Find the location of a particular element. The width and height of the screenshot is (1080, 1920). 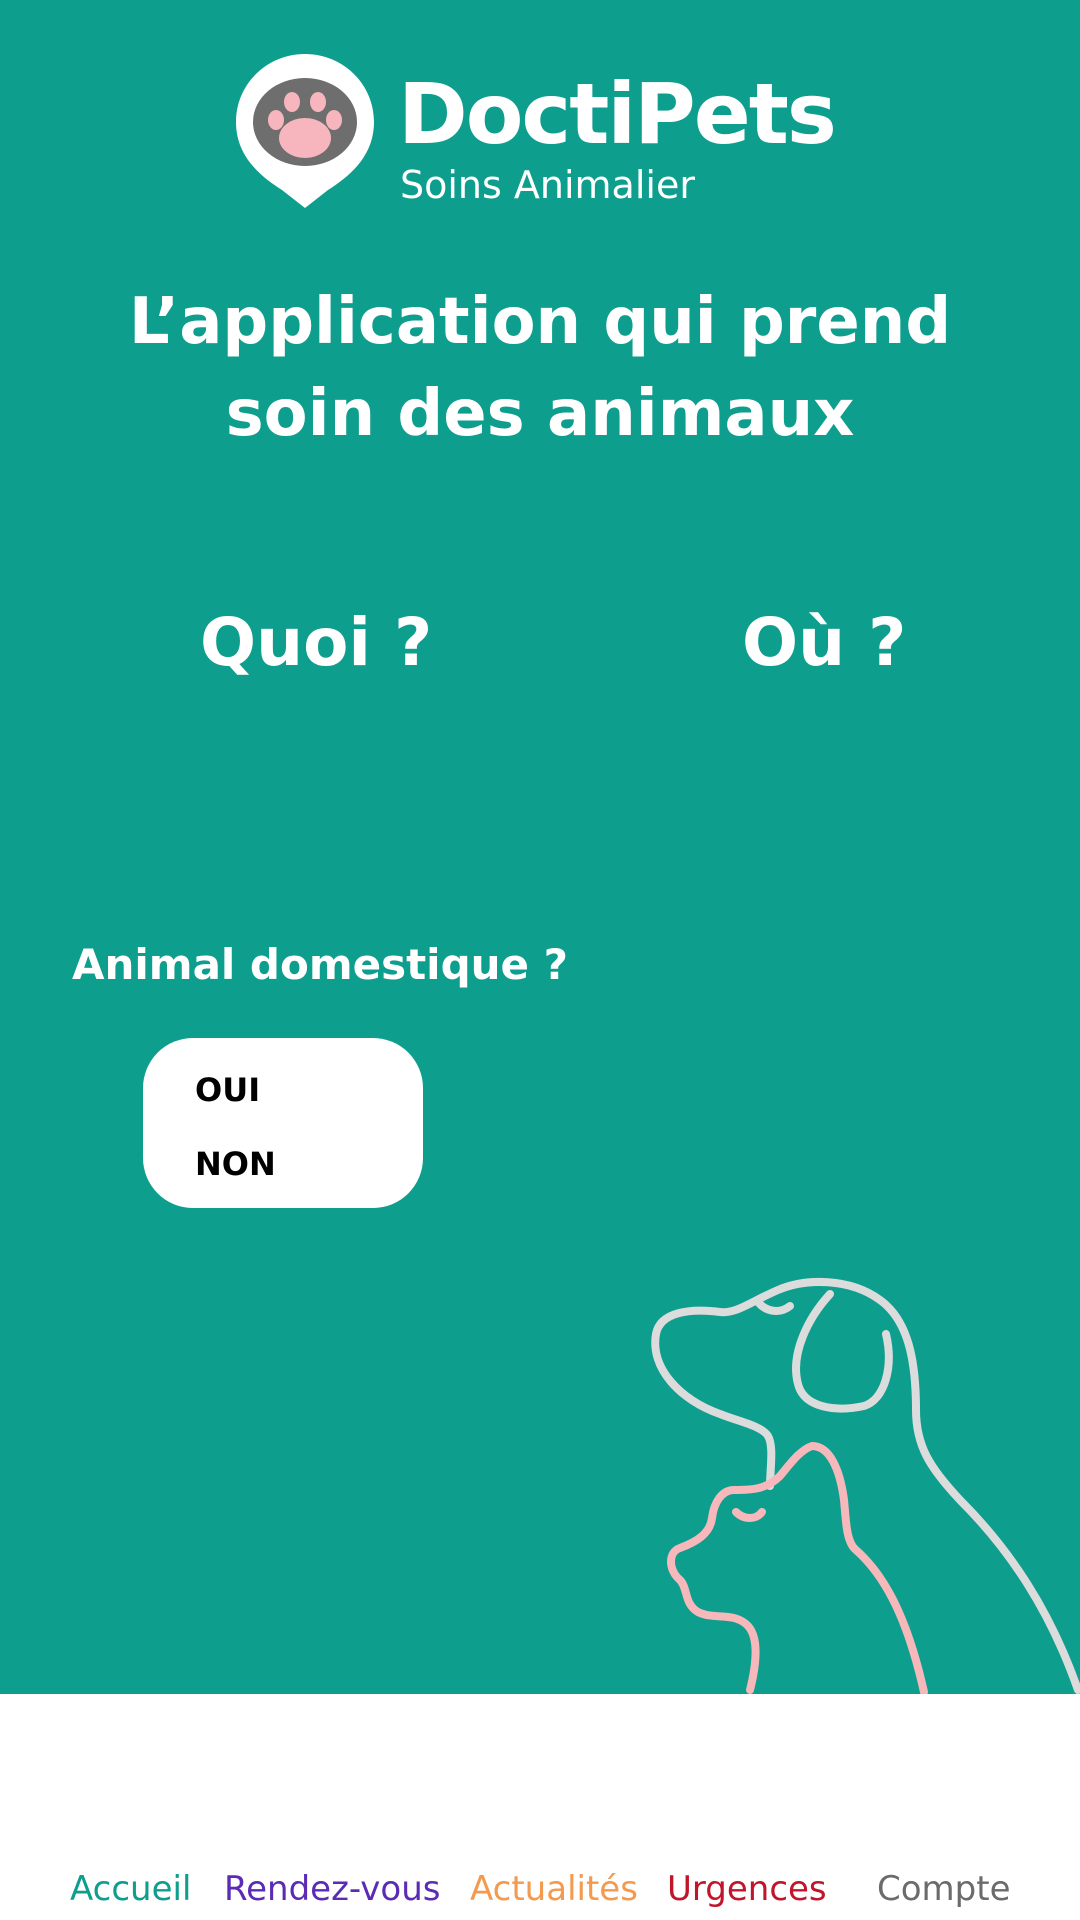

dog-cat-illustration is located at coordinates (865, 1486).